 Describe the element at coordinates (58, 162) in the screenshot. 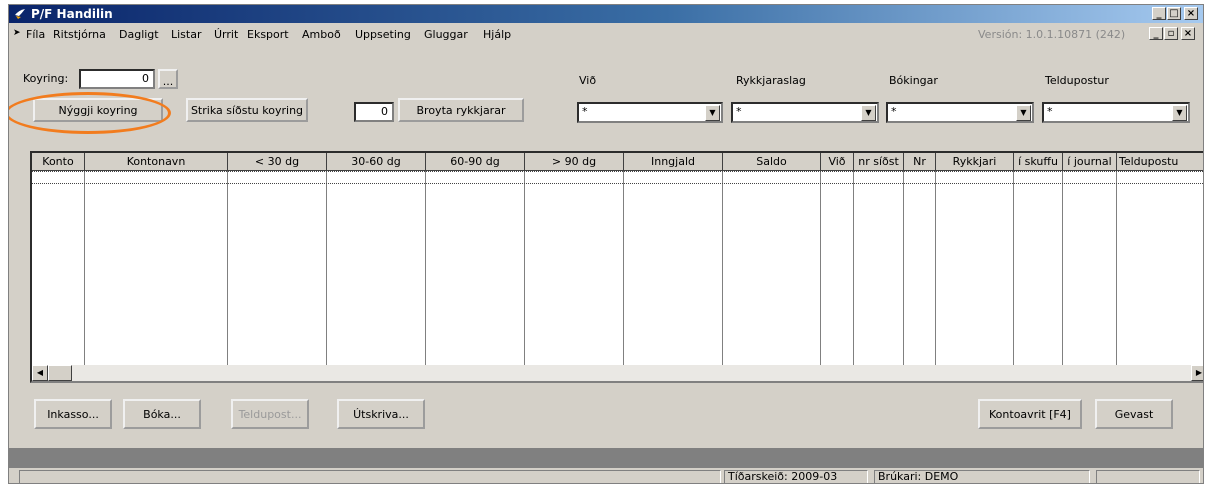

I see `col-header-konto: Konto` at that location.